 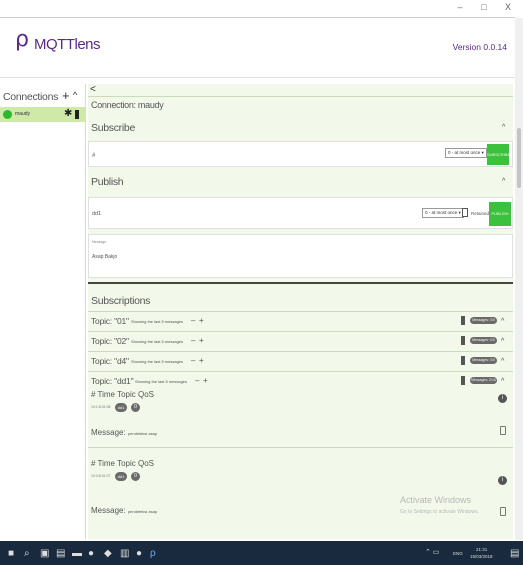 I want to click on qos-badge: 0, so click(x=135, y=407).